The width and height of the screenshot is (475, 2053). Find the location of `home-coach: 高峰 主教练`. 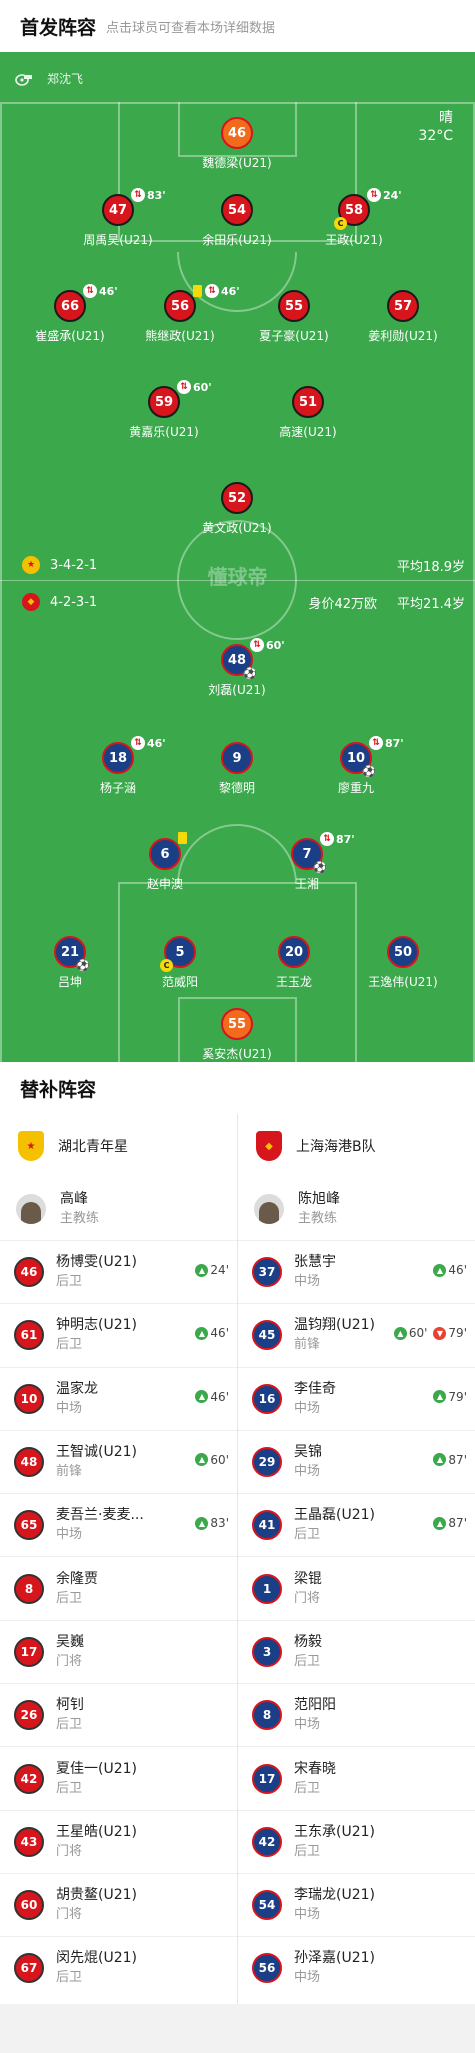

home-coach: 高峰 主教练 is located at coordinates (118, 1209).